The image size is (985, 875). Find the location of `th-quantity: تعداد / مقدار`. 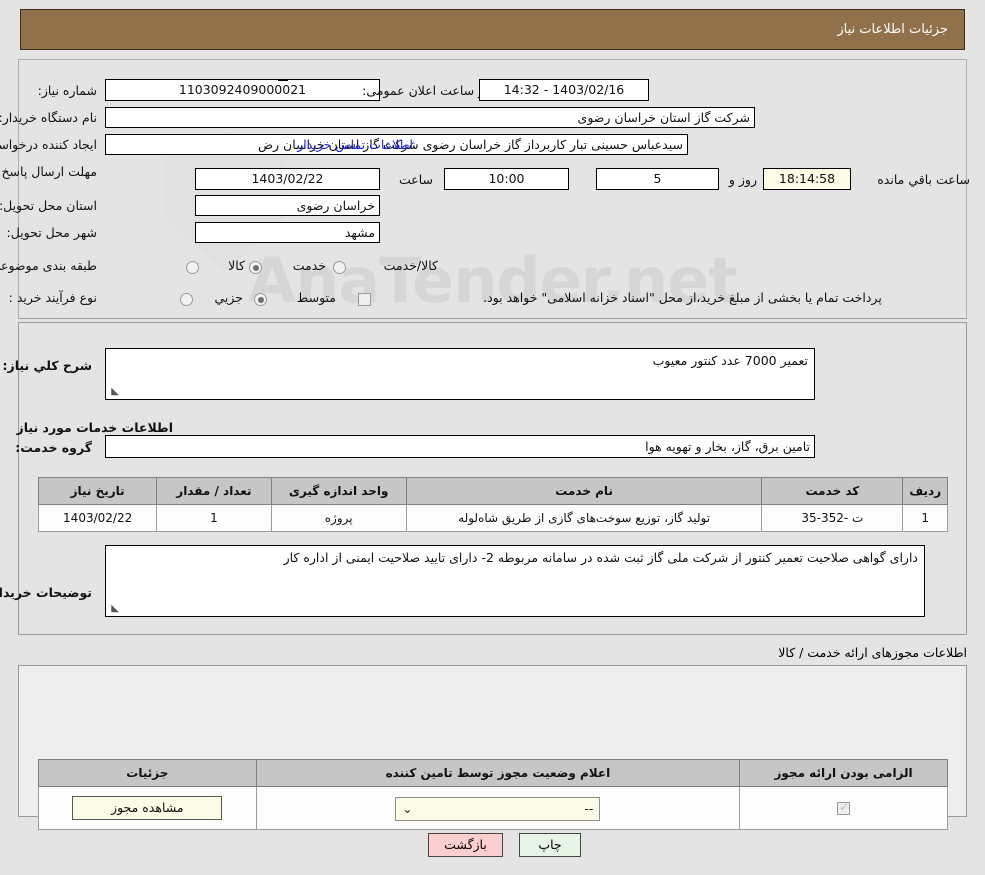

th-quantity: تعداد / مقدار is located at coordinates (214, 491).